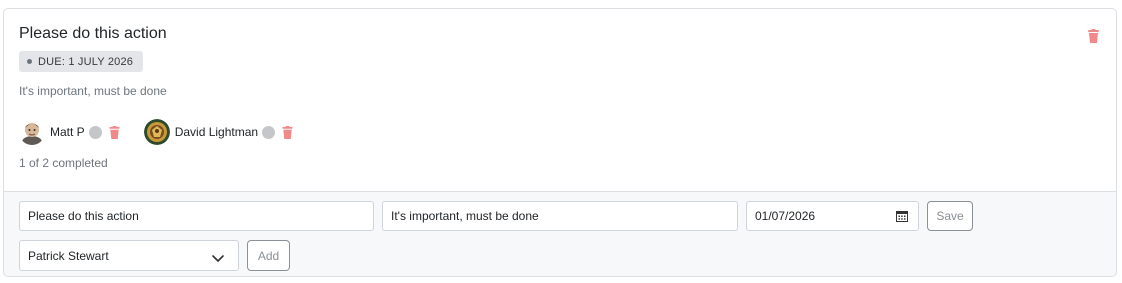  I want to click on save-button: Save, so click(950, 216).